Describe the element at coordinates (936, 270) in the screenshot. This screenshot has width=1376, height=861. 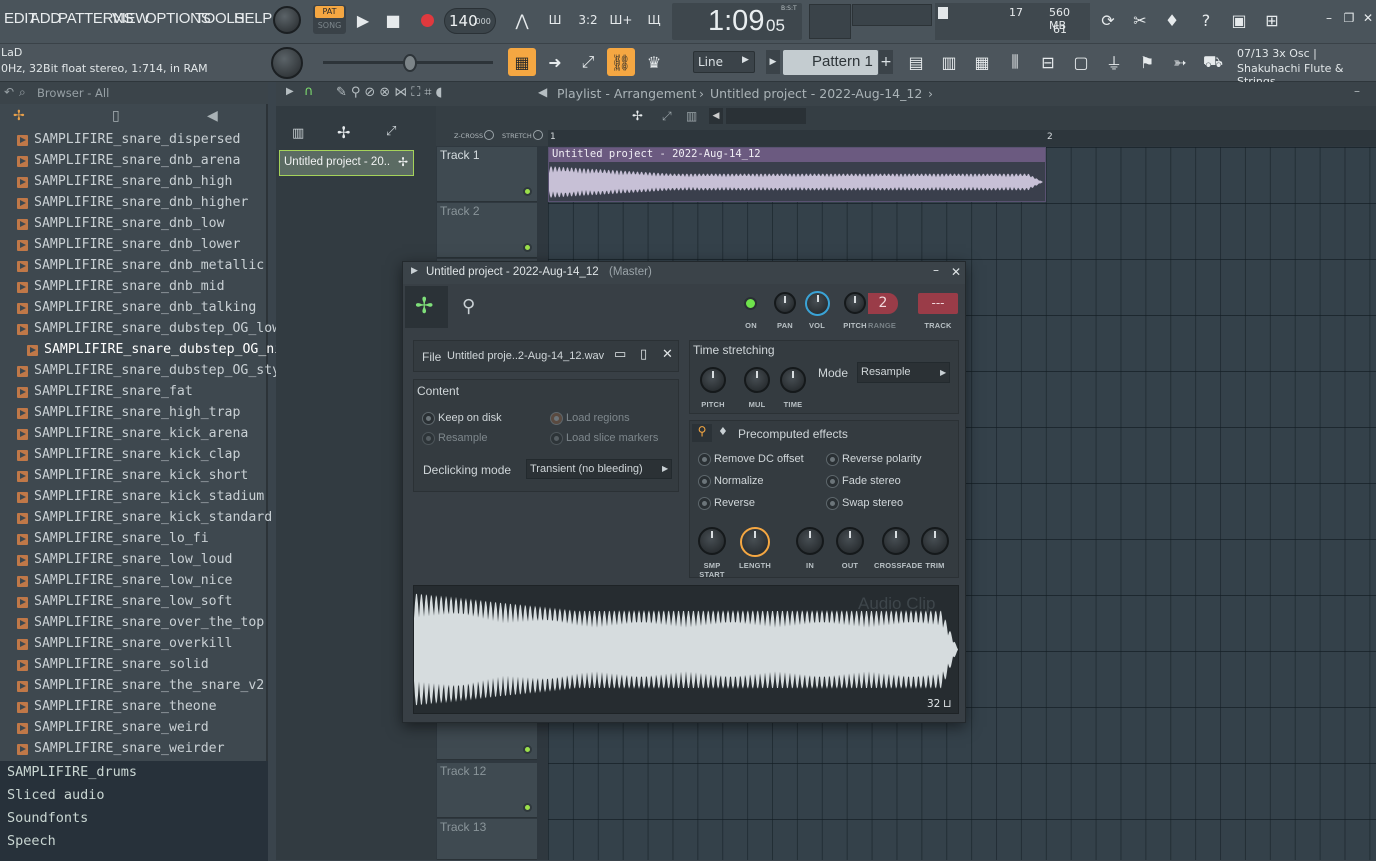
I see `dialog-minimize-icon: –` at that location.